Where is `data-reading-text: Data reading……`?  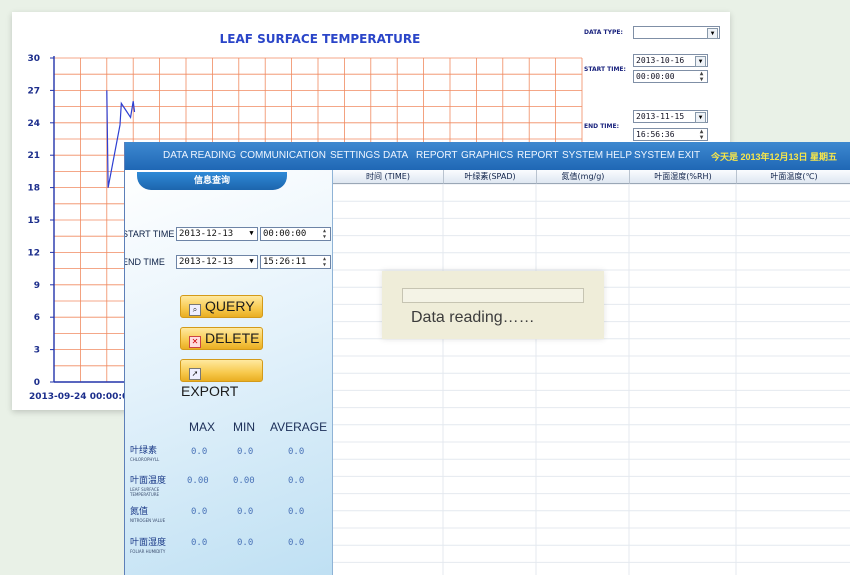
data-reading-text: Data reading…… is located at coordinates (473, 317).